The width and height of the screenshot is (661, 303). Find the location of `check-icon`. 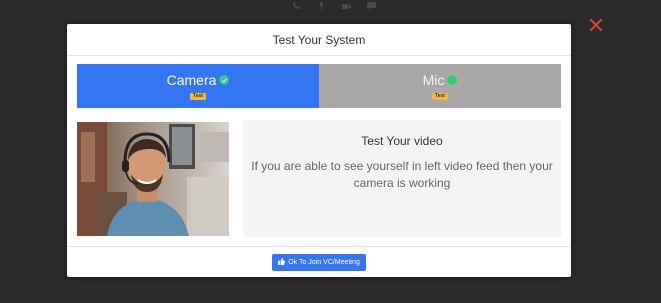

check-icon is located at coordinates (224, 80).